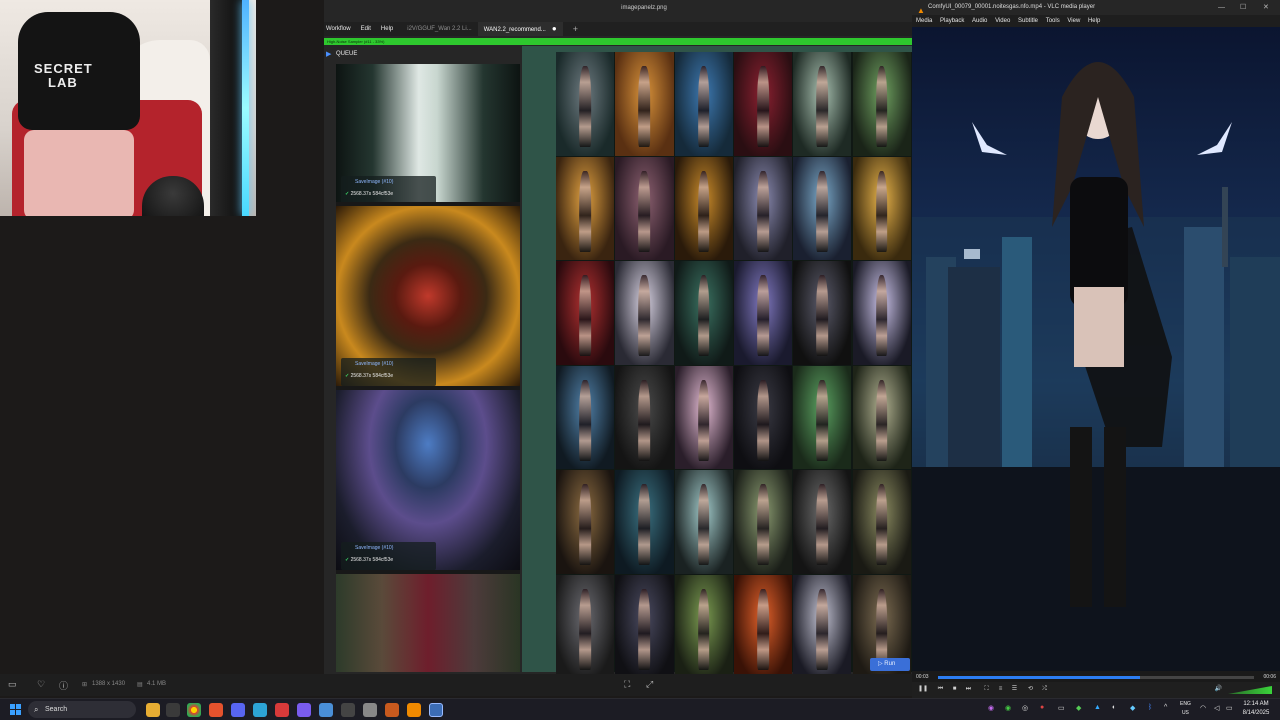  I want to click on chevron-right-icon: ▶, so click(328, 54).